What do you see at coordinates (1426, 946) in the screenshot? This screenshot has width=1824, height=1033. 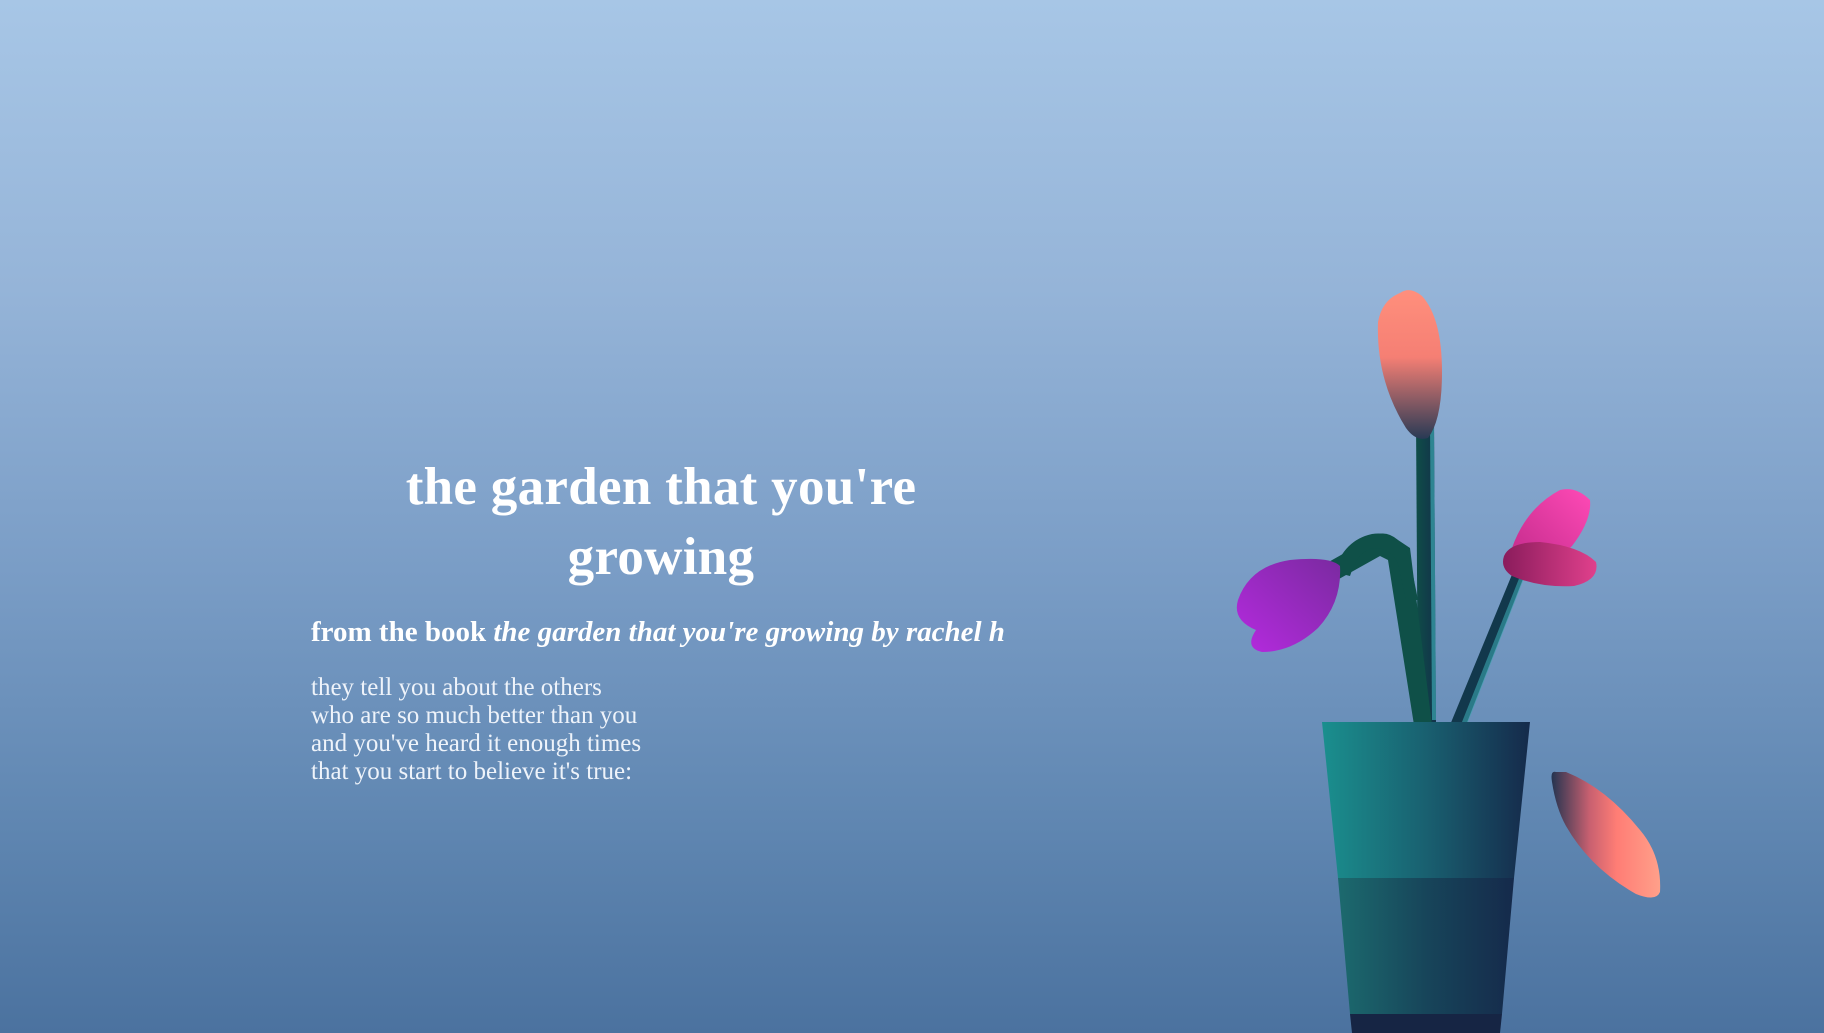 I see `pot-middle` at bounding box center [1426, 946].